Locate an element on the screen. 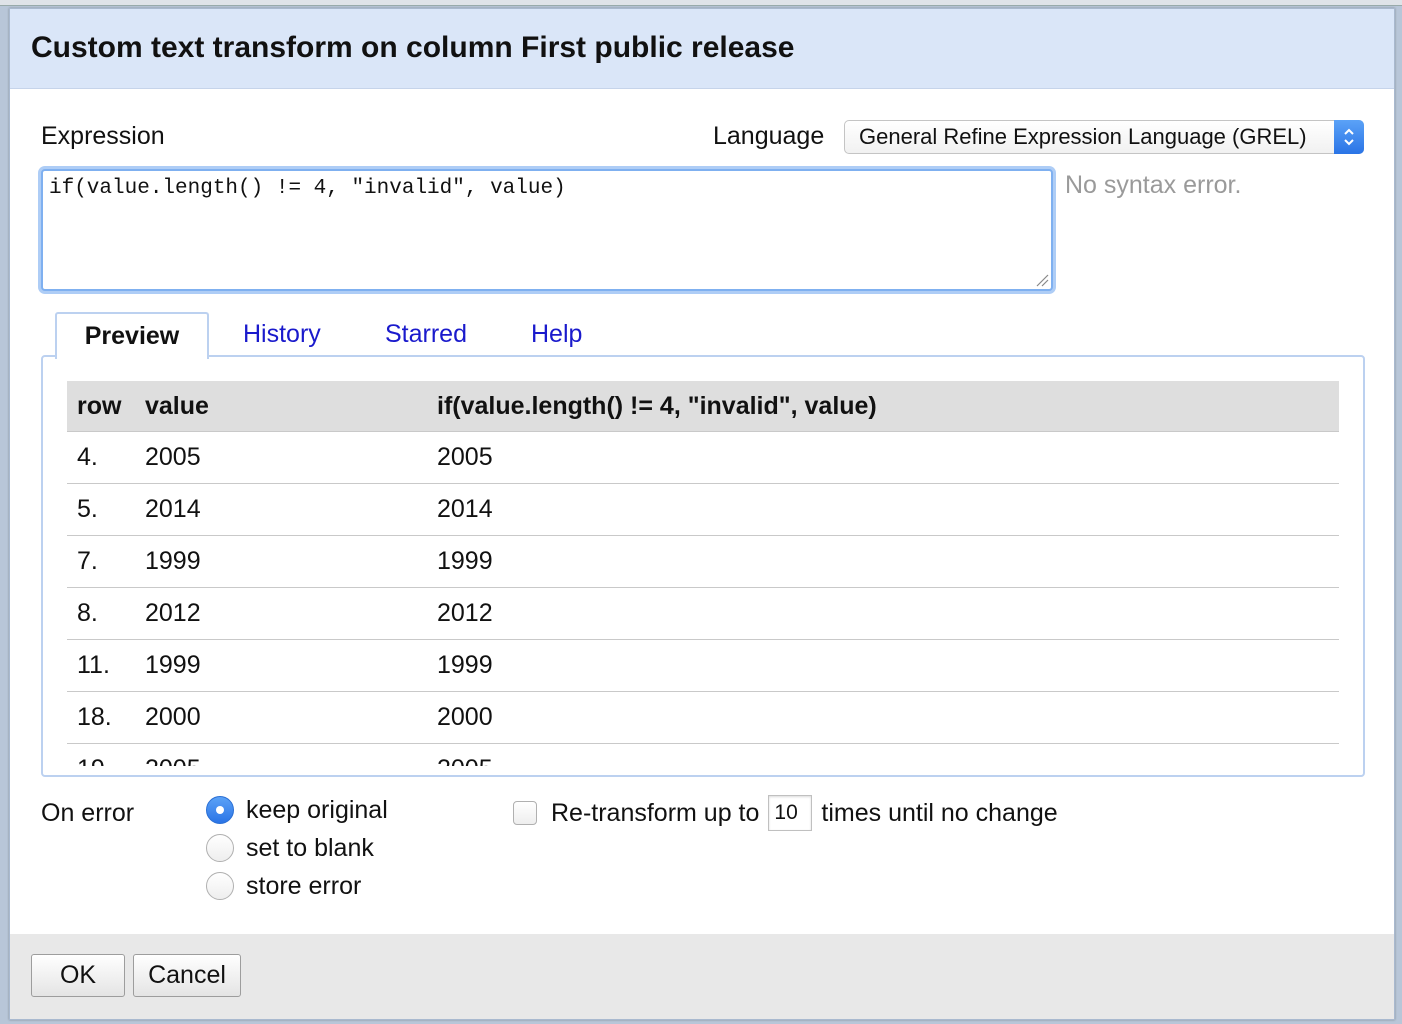 The height and width of the screenshot is (1024, 1402). table-row: 19. 2005 2005 is located at coordinates (703, 754).